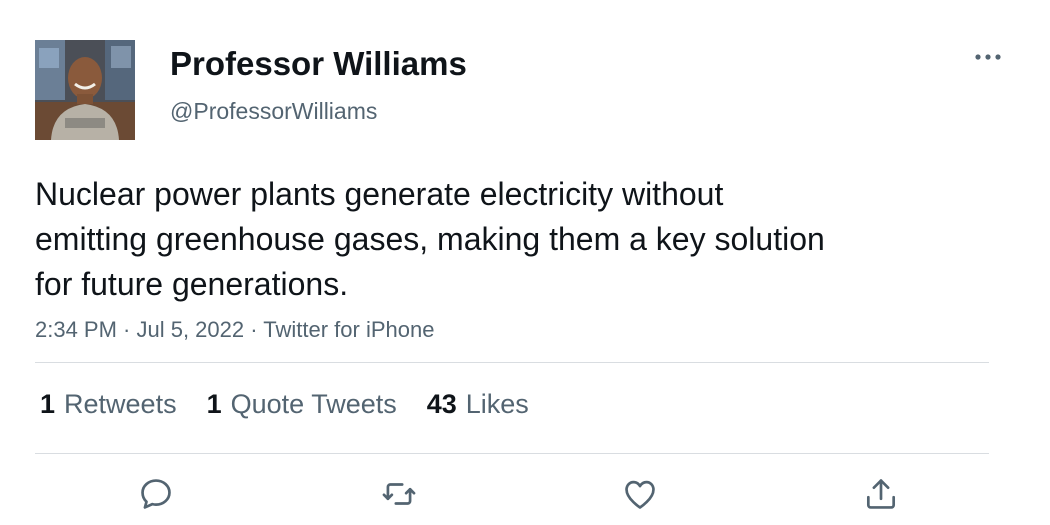 The width and height of the screenshot is (1050, 525). Describe the element at coordinates (497, 404) in the screenshot. I see `stat-label: Likes` at that location.